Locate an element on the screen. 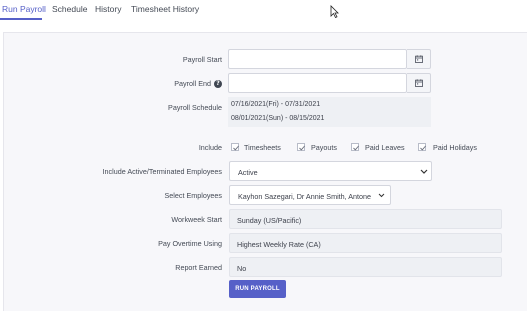  active-terminated-select: Active is located at coordinates (330, 171).